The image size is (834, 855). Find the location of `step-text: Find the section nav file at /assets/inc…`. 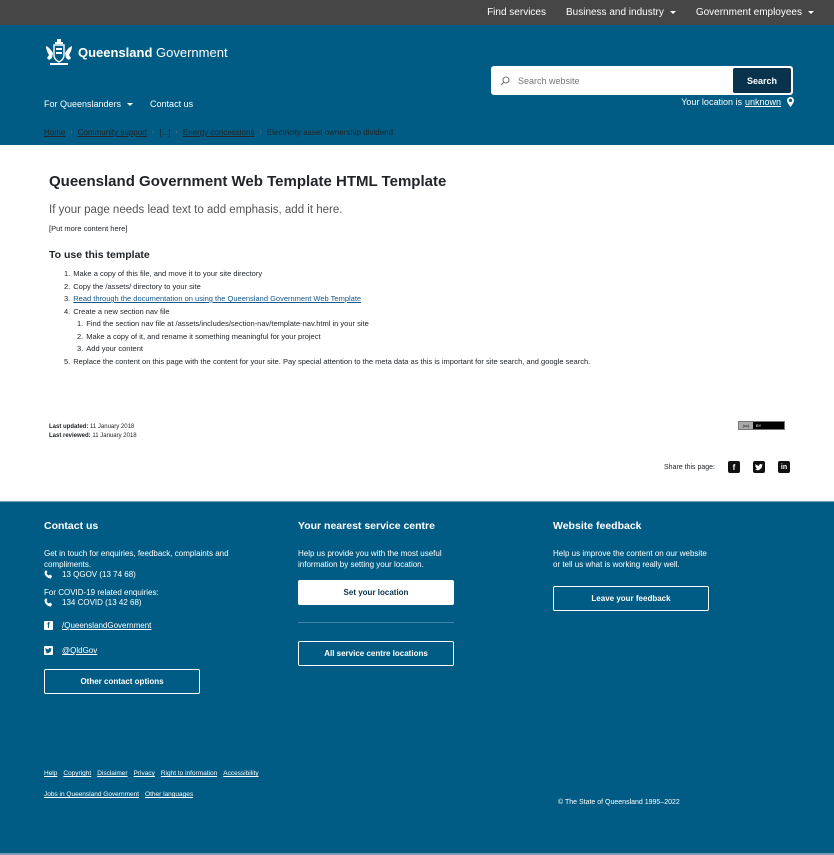

step-text: Find the section nav file at /assets/inc… is located at coordinates (227, 323).